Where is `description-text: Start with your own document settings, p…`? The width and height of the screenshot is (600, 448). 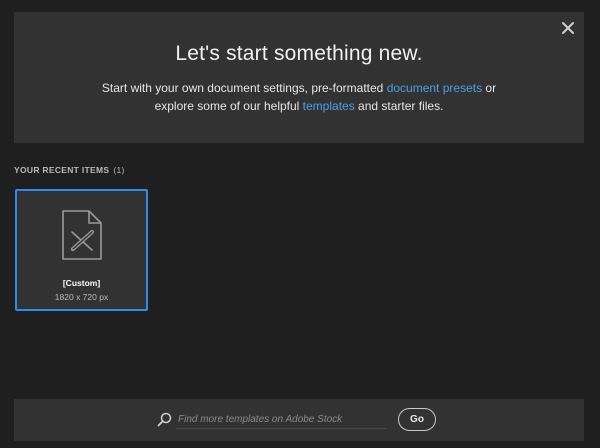
description-text: Start with your own document settings, p… is located at coordinates (244, 88).